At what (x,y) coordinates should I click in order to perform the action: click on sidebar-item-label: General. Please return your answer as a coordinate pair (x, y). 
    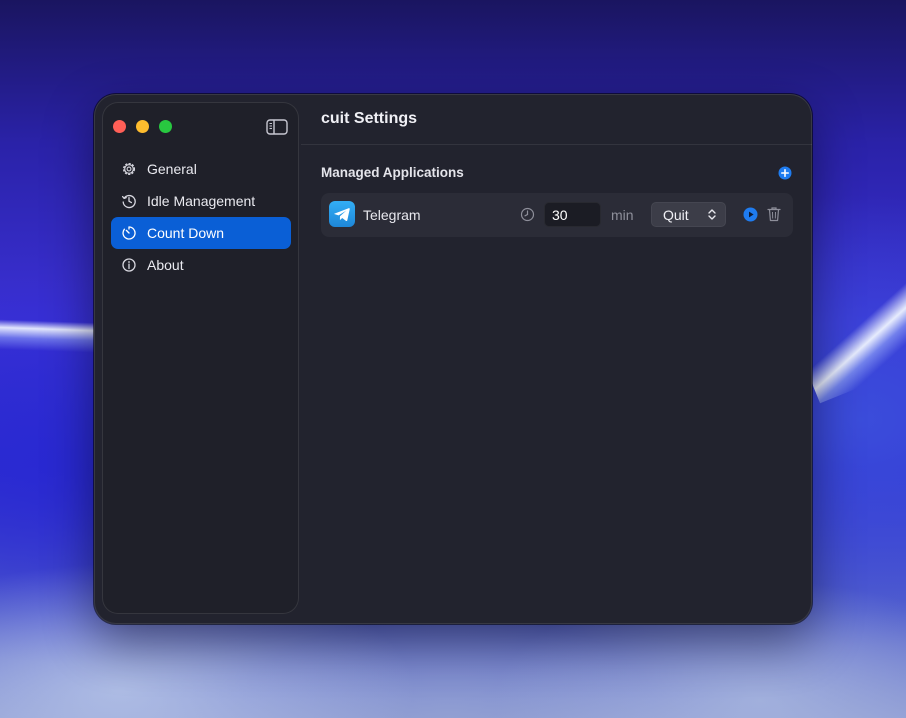
    Looking at the image, I should click on (172, 169).